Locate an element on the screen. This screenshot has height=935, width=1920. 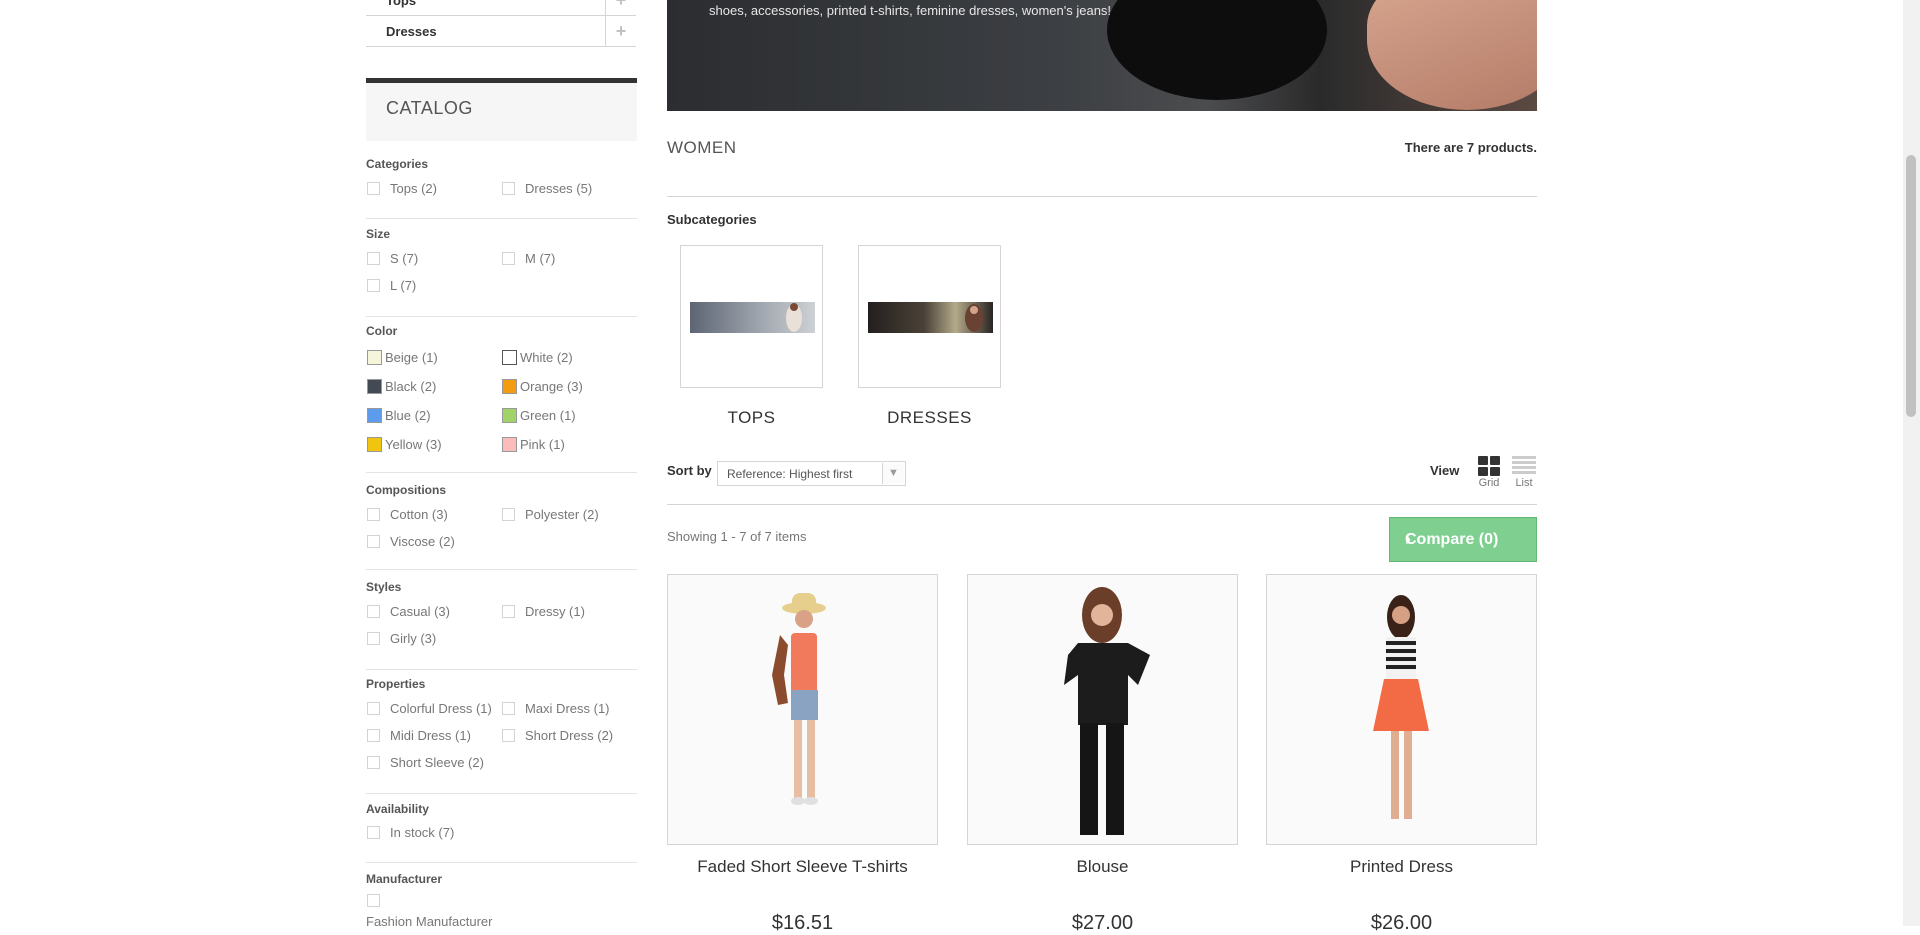
filter-title-color: Color is located at coordinates (382, 331).